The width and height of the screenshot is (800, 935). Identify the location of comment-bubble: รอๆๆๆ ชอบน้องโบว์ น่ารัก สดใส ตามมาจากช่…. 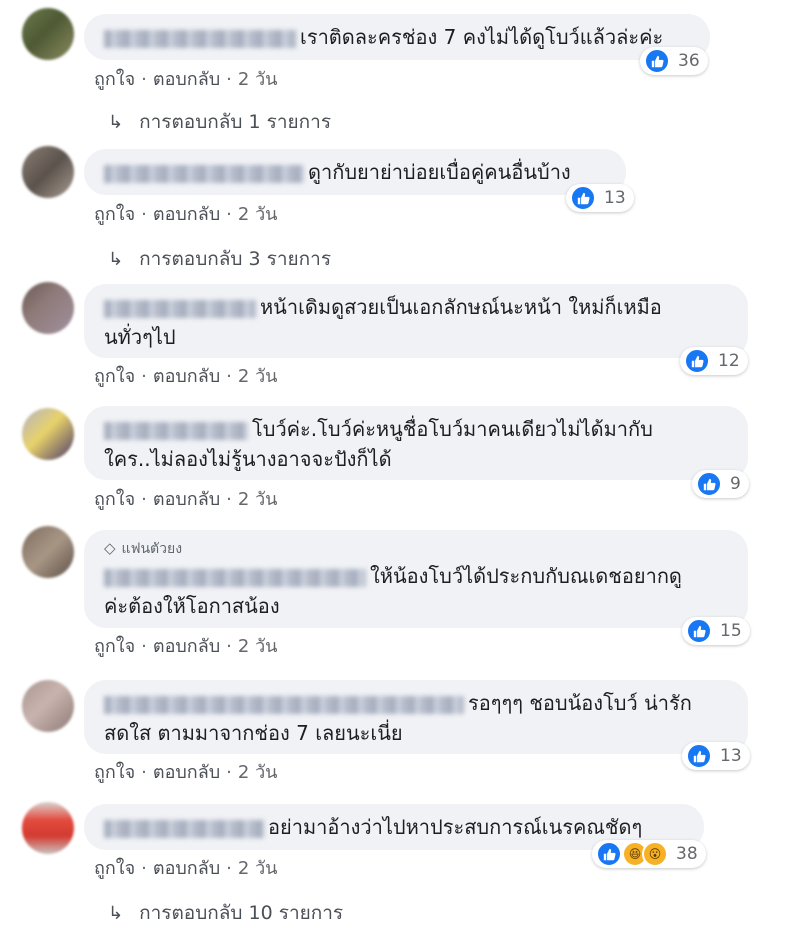
(416, 717).